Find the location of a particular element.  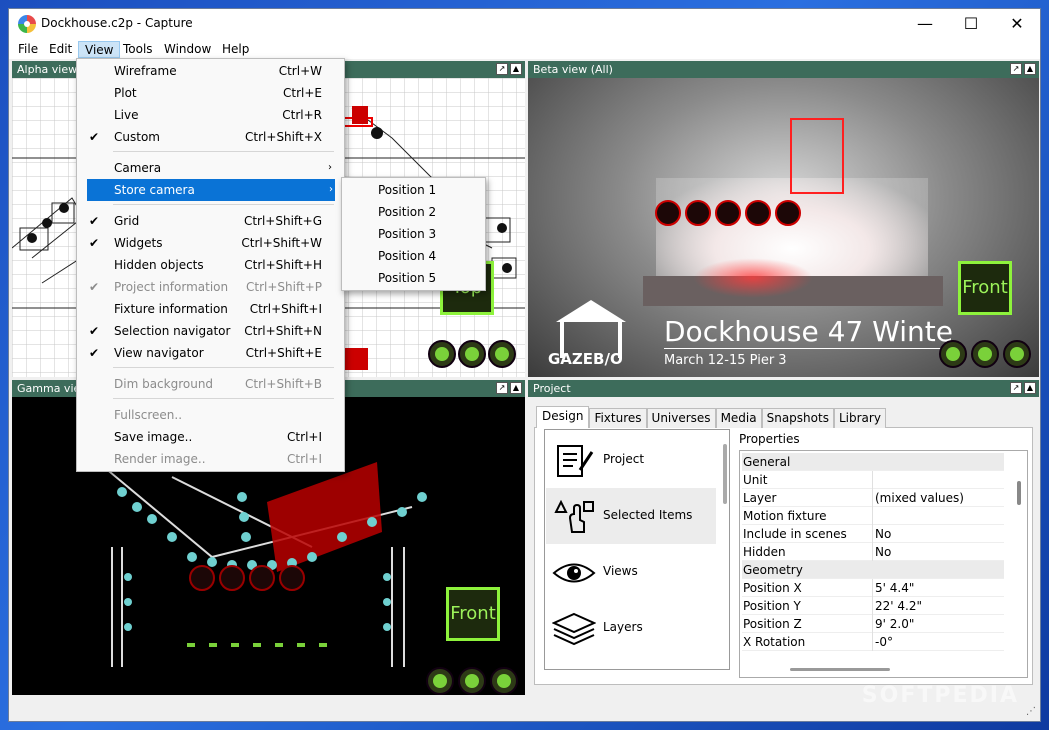

menu-tools: Tools is located at coordinates (138, 49).